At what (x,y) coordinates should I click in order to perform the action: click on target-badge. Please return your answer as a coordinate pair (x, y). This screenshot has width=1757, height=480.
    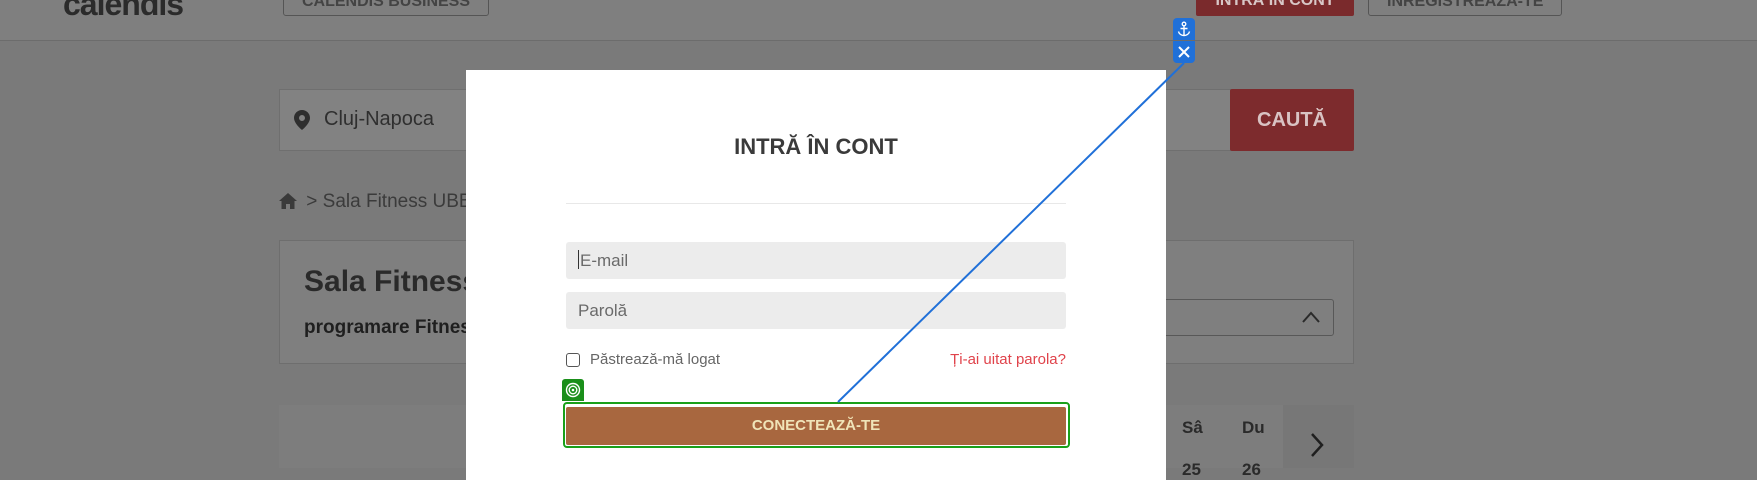
    Looking at the image, I should click on (573, 390).